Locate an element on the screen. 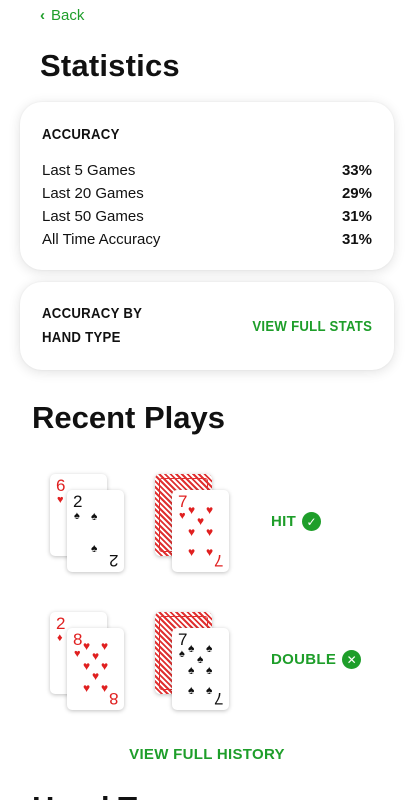 Image resolution: width=414 pixels, height=800 pixels. accuracy-row: Last 5 Games 33% is located at coordinates (207, 170).